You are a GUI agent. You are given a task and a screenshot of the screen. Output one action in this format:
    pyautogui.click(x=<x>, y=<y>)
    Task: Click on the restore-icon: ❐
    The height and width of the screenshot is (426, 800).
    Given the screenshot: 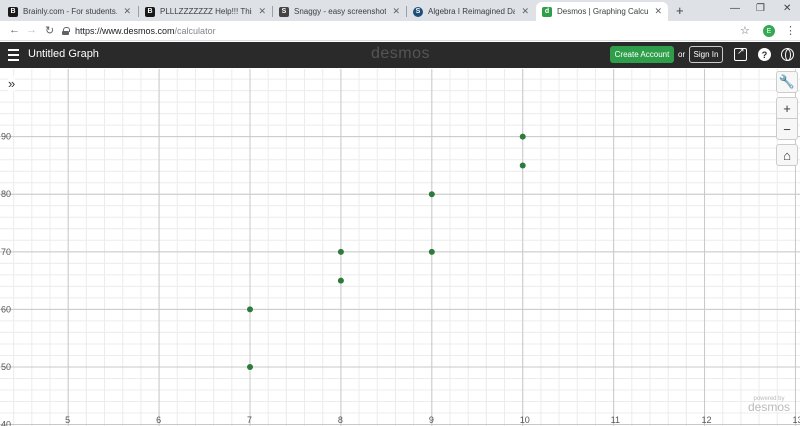 What is the action you would take?
    pyautogui.click(x=760, y=8)
    